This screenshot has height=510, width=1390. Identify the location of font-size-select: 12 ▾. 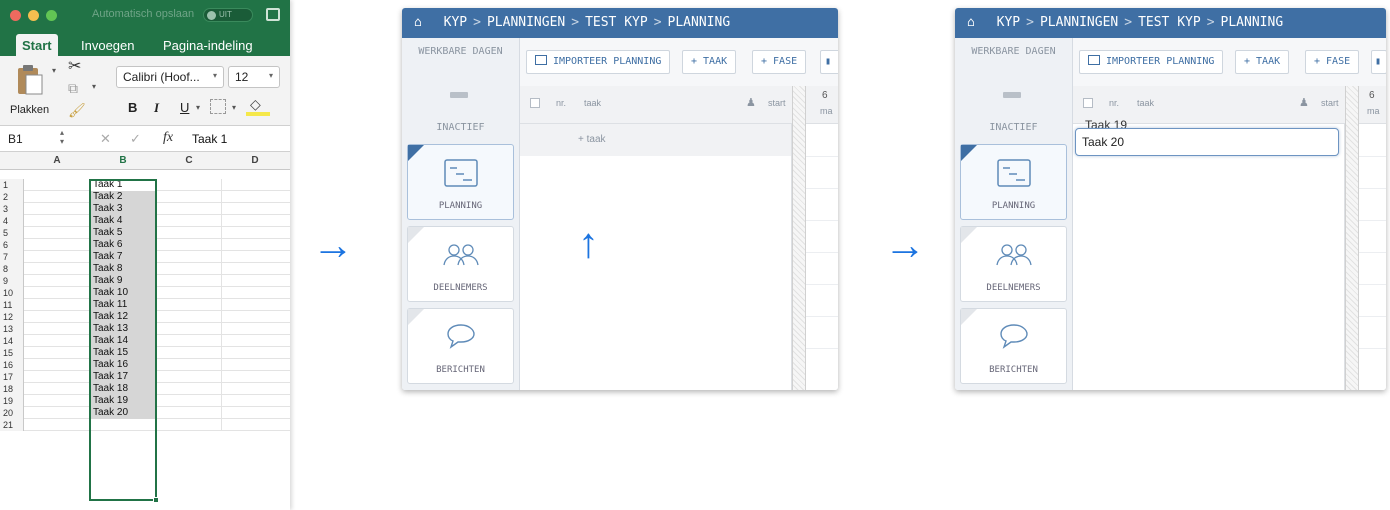
(254, 77).